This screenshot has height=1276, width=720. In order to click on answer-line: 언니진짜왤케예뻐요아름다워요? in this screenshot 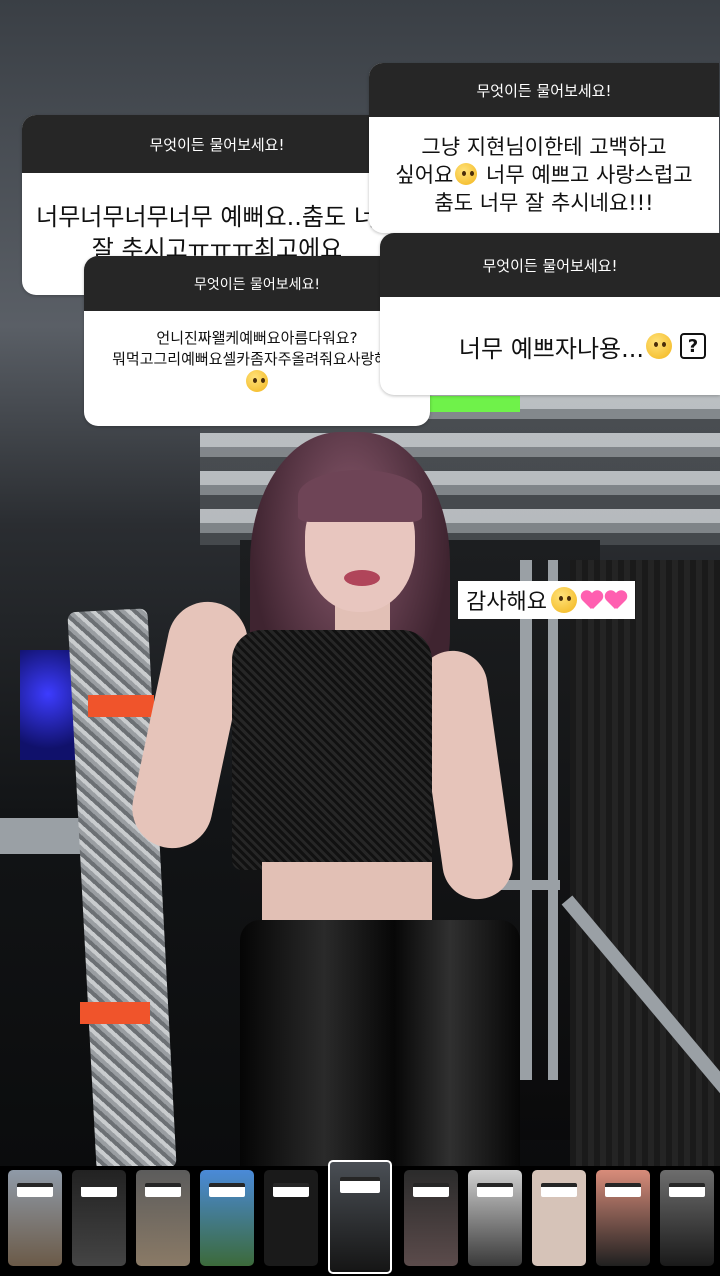, I will do `click(257, 338)`.